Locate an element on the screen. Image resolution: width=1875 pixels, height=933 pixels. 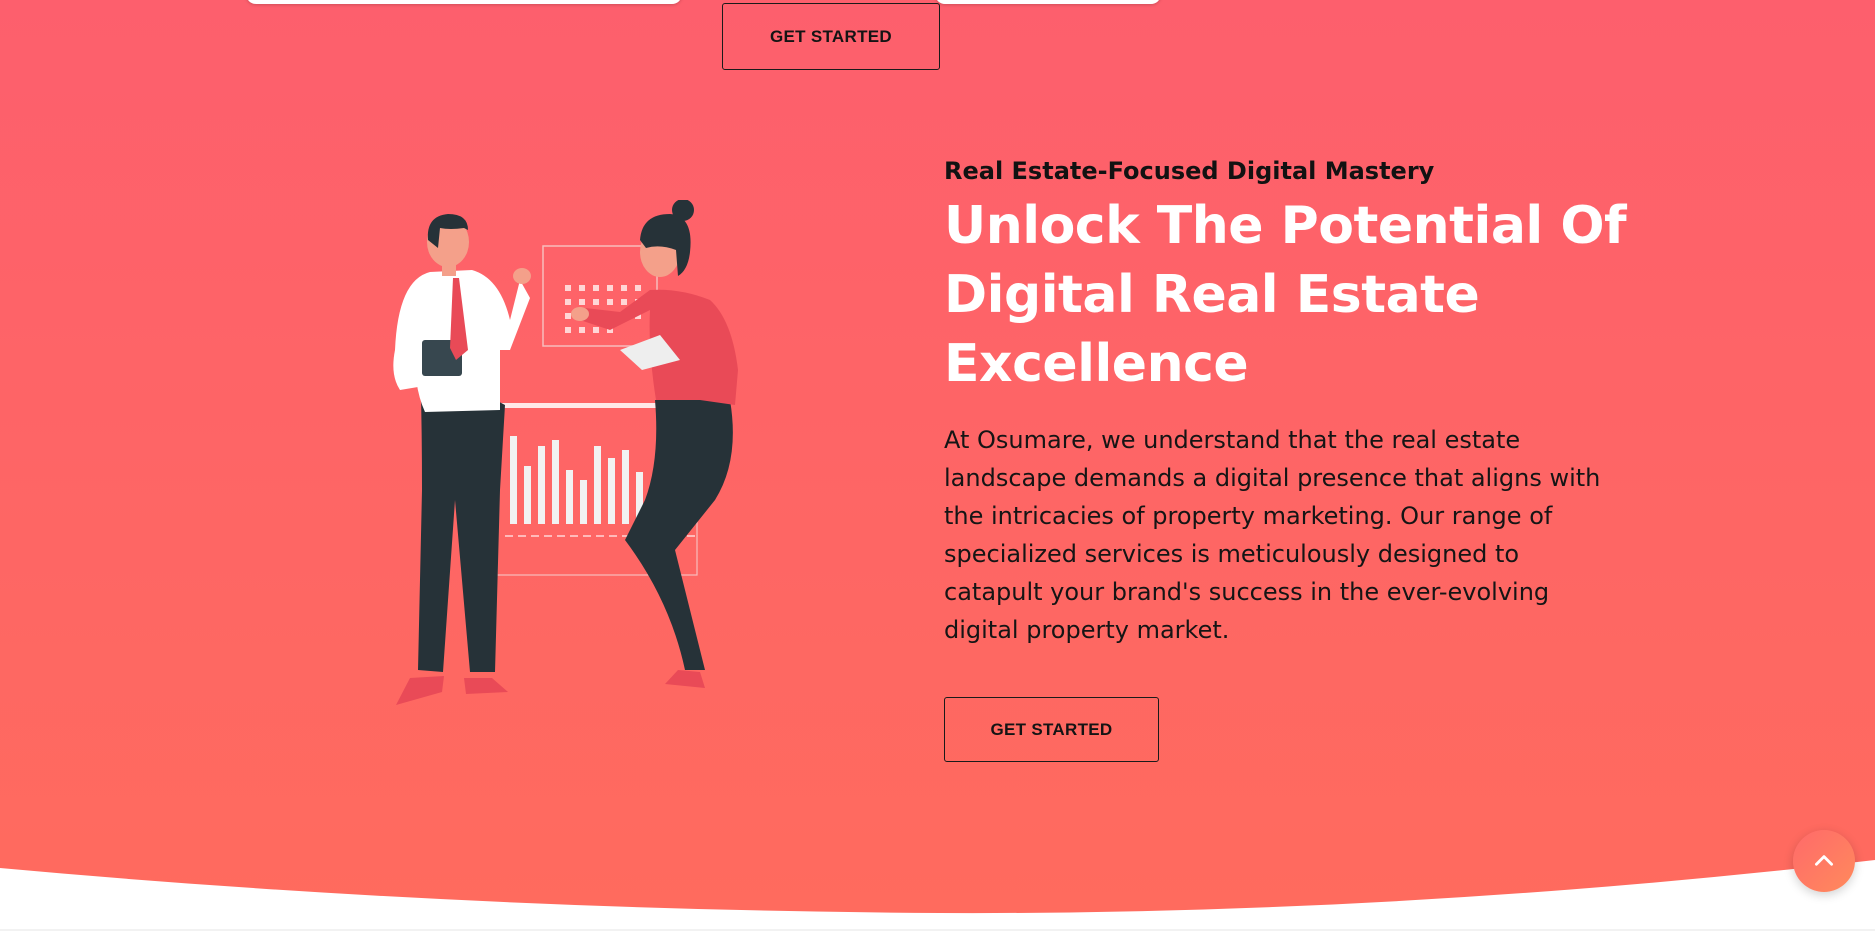
headline-line: Digital Real Estate is located at coordinates (1212, 295).